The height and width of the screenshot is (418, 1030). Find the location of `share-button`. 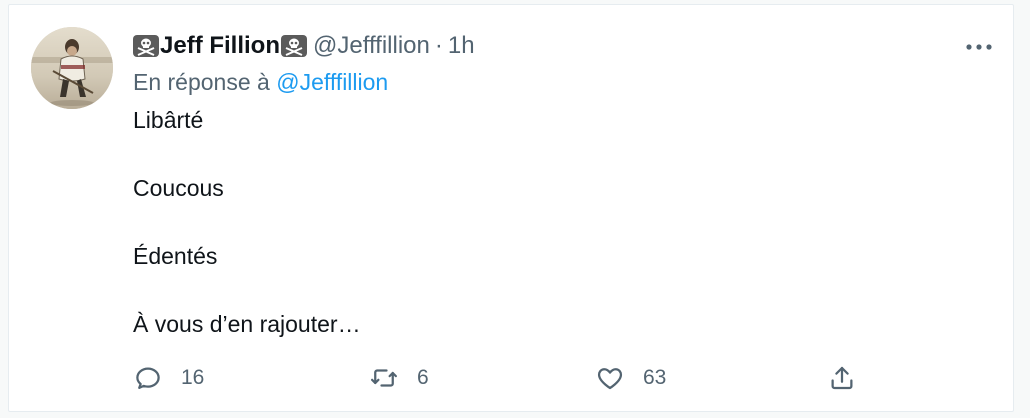

share-button is located at coordinates (842, 378).